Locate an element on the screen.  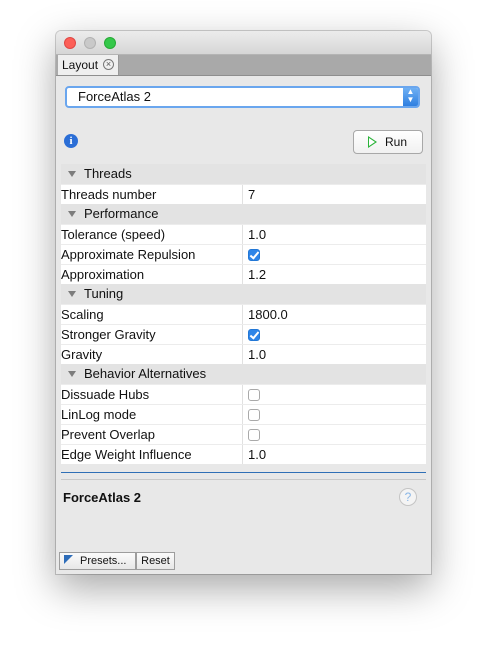
reset-button: Reset is located at coordinates (155, 561).